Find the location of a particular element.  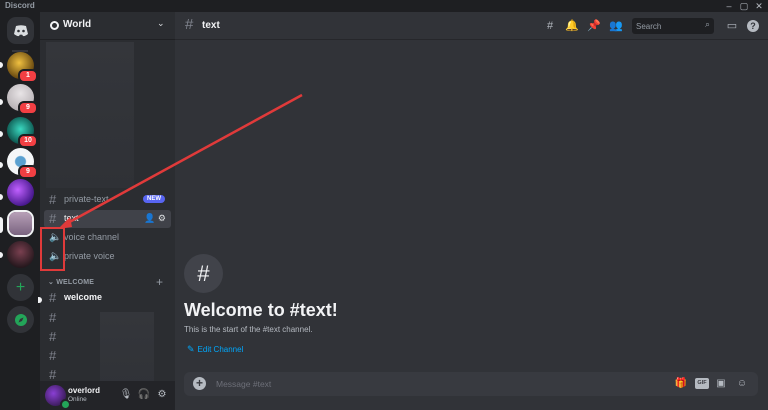

edit-channel-link: ✎ Edit Channel is located at coordinates (215, 349).